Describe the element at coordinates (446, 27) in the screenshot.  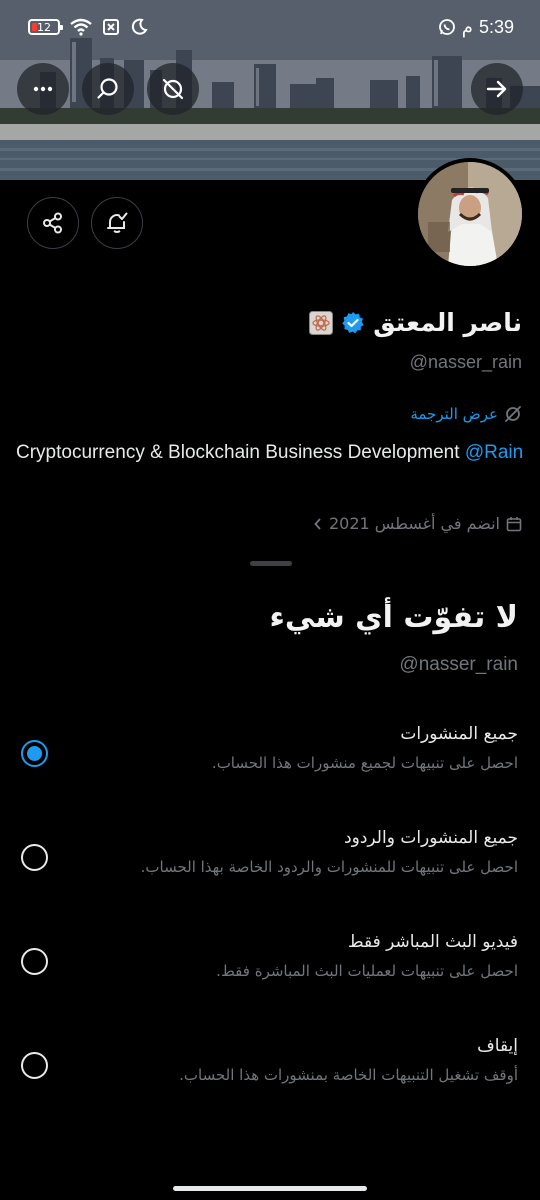
I see `whatsapp-icon` at that location.